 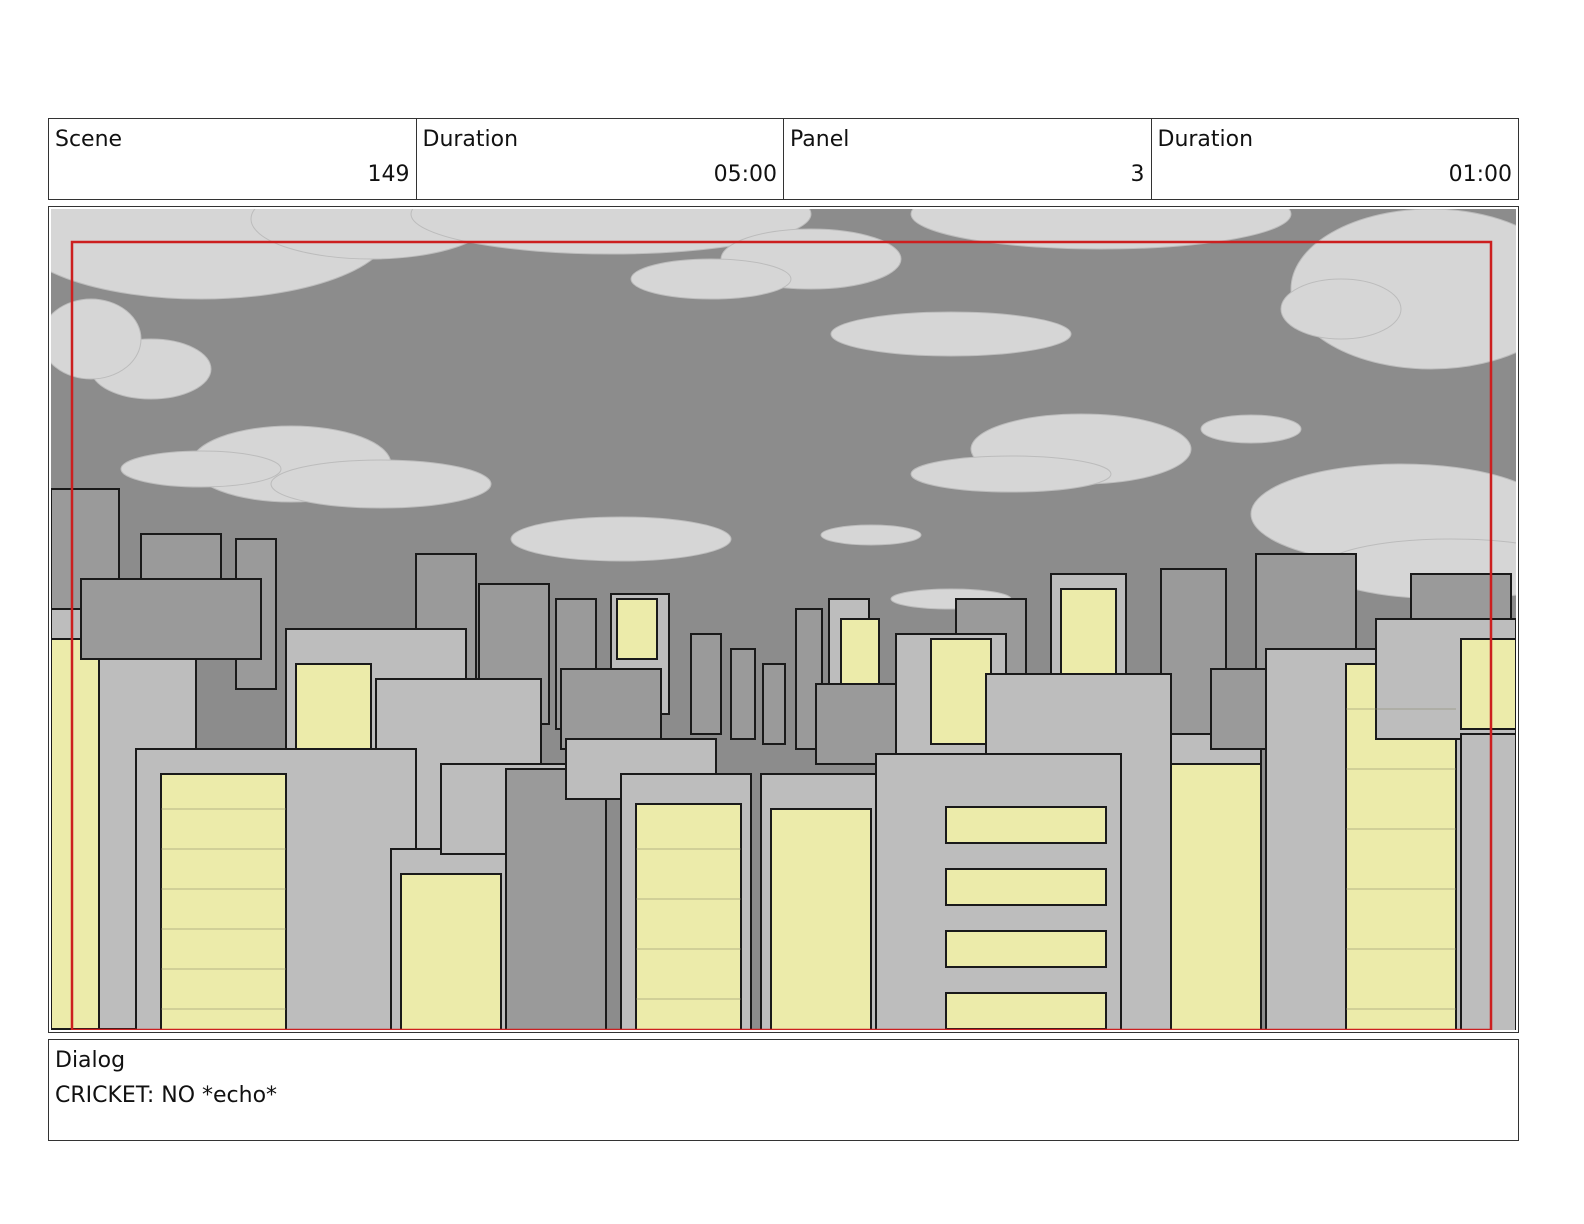 What do you see at coordinates (1335, 159) in the screenshot?
I see `panel-duration-cell: Duration 01:00` at bounding box center [1335, 159].